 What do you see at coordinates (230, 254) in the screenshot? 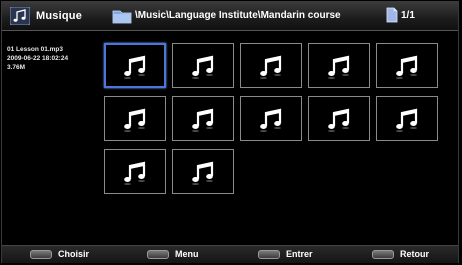
I see `footer-bar: Choisir Menu Entrer Retour` at bounding box center [230, 254].